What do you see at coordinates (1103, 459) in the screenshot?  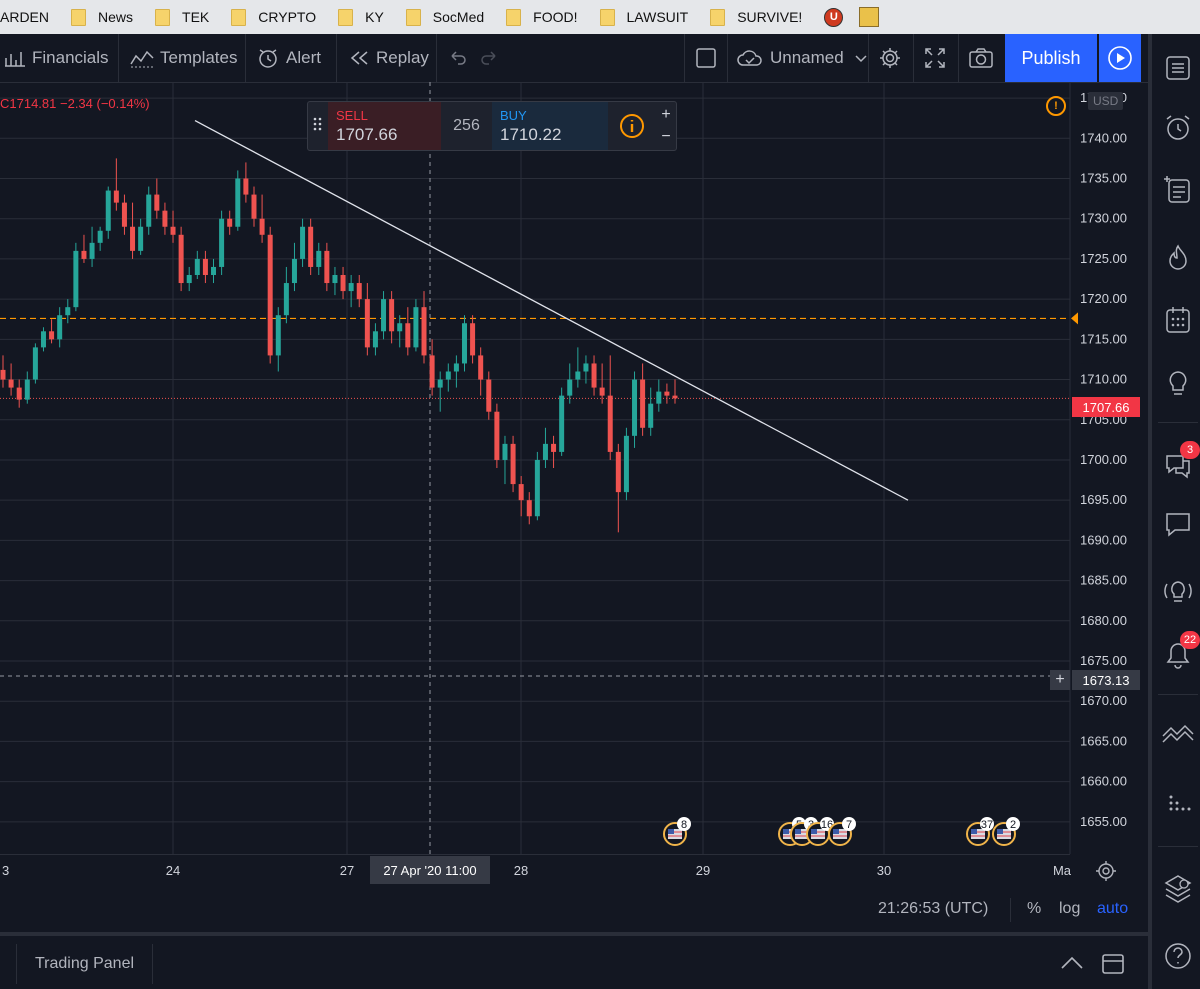 I see `price-tick-label: 1700.00` at bounding box center [1103, 459].